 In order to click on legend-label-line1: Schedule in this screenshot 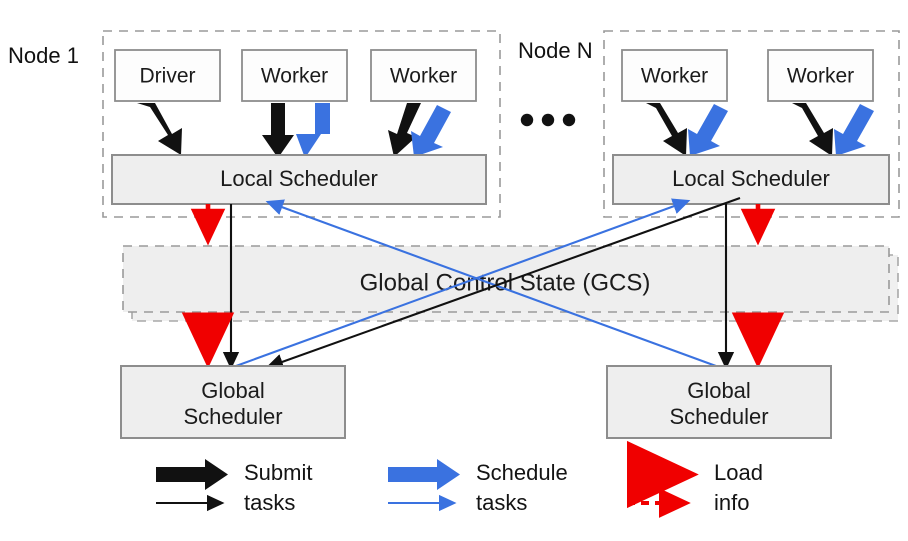, I will do `click(522, 472)`.